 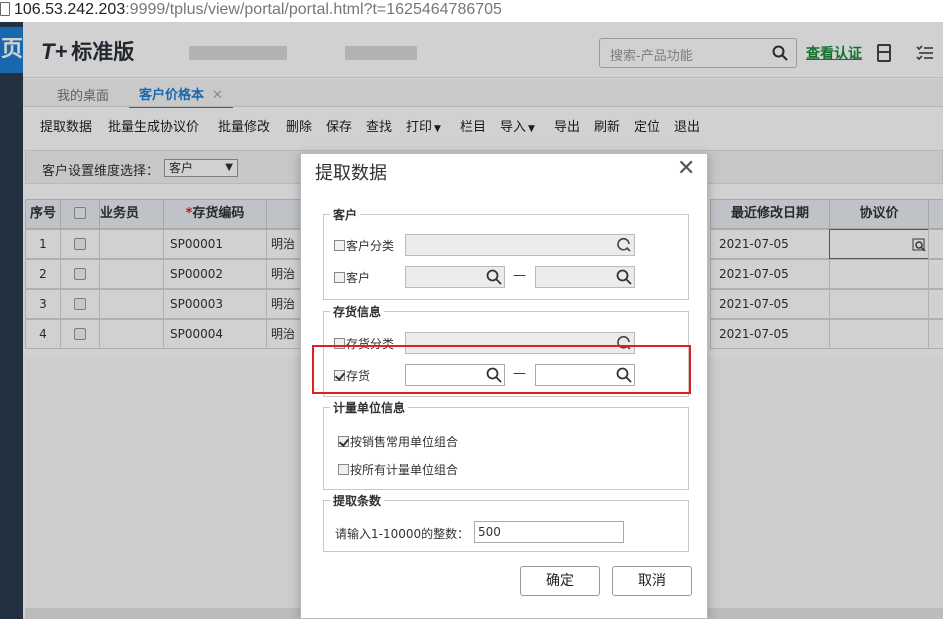 What do you see at coordinates (520, 245) in the screenshot?
I see `customer-class-input` at bounding box center [520, 245].